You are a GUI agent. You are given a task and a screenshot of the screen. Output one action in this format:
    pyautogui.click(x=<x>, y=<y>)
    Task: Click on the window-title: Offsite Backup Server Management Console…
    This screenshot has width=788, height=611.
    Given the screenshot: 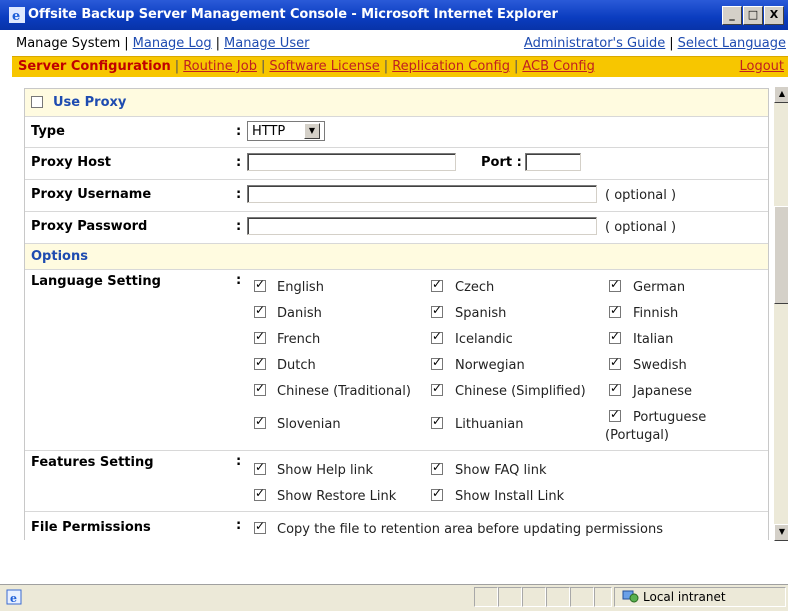 What is the action you would take?
    pyautogui.click(x=293, y=14)
    